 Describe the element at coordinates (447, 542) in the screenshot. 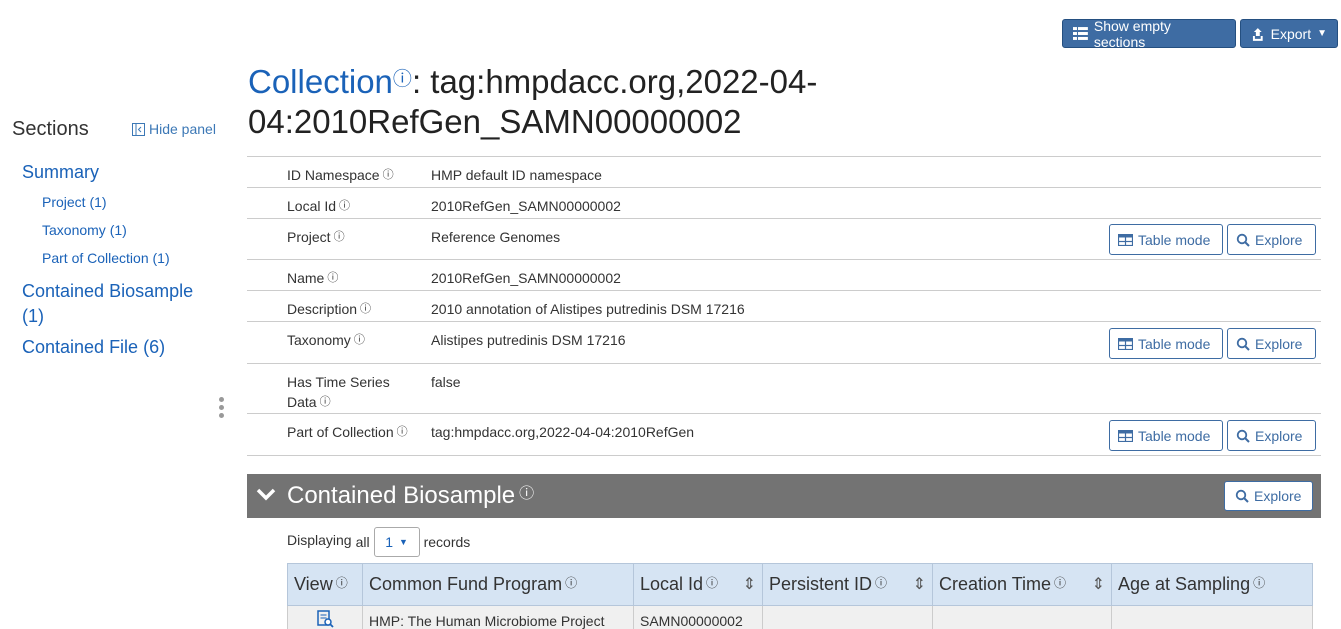

I see `records-label: records` at that location.